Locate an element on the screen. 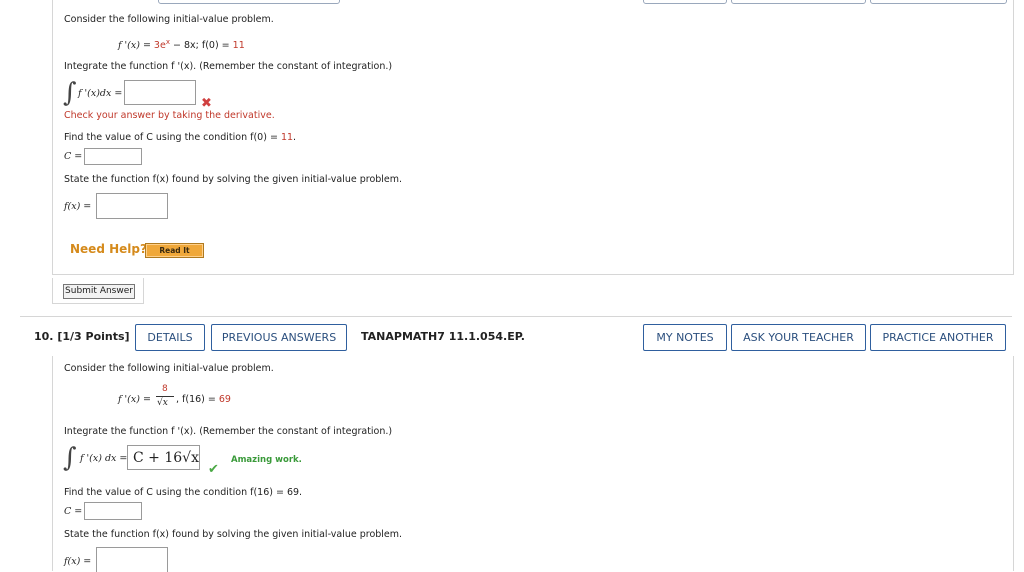 The width and height of the screenshot is (1024, 572). q10-denominator: √x is located at coordinates (162, 403).